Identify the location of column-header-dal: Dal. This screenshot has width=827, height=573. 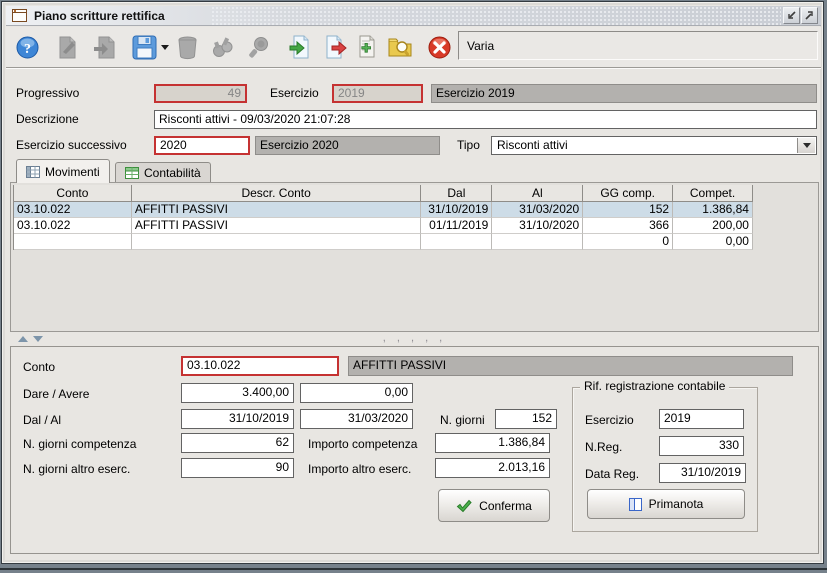
(457, 193).